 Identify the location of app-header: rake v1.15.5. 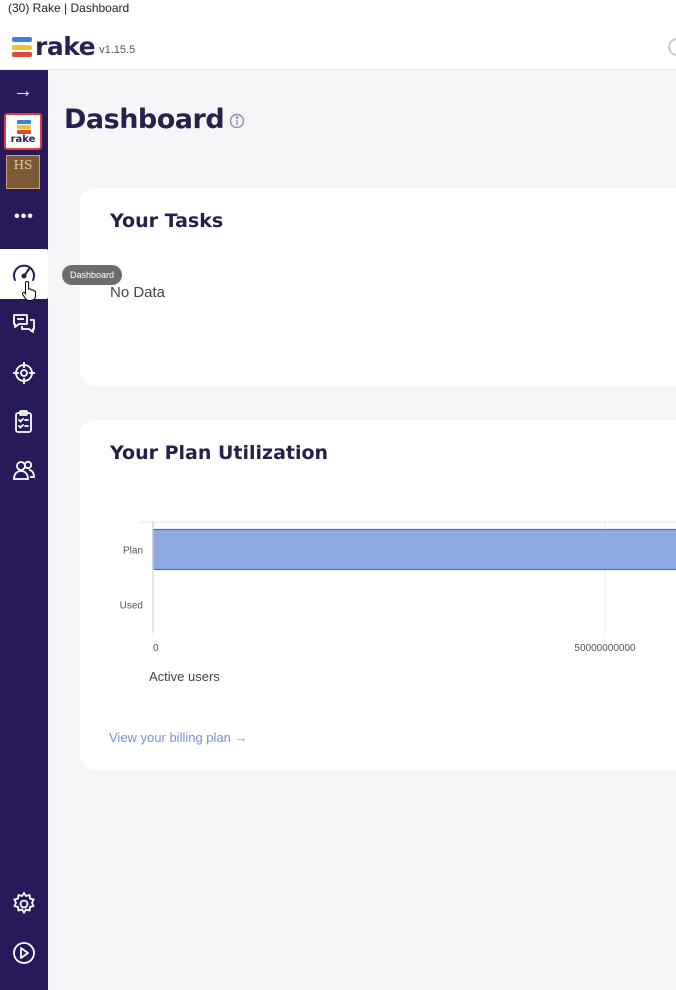
(338, 44).